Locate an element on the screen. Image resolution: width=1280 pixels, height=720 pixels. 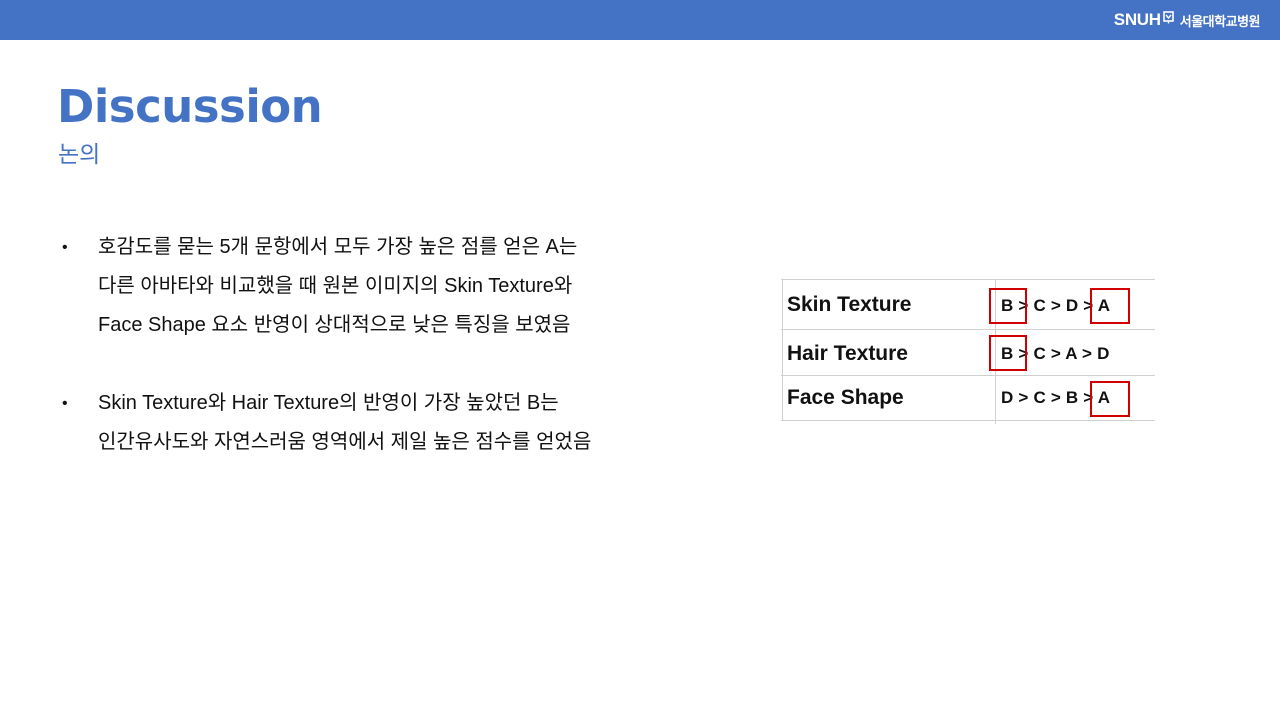
bullet-line: 인간유사도와 자연스러움 영역에서 제일 높은 점수를 얻었음 is located at coordinates (345, 442).